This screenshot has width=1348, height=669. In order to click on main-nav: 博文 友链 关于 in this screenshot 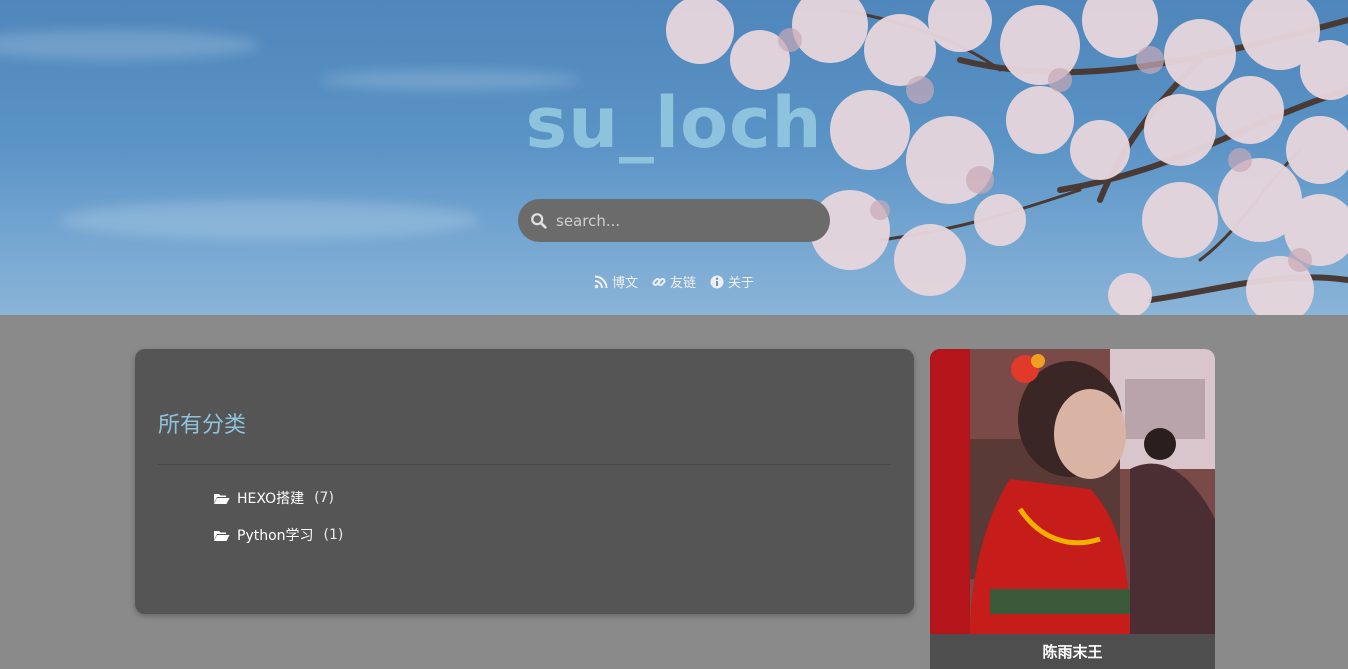, I will do `click(674, 281)`.